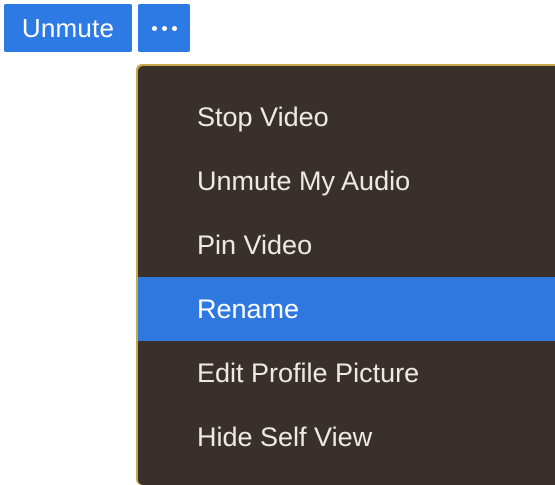  Describe the element at coordinates (346, 181) in the screenshot. I see `menu-item-unmute-my-audio: Unmute My Audio` at that location.